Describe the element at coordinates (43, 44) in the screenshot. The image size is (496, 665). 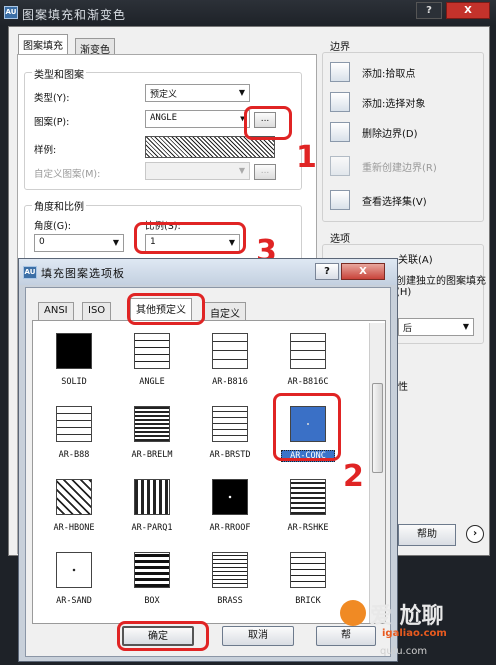
I see `tab-hatch: 图案填充` at that location.